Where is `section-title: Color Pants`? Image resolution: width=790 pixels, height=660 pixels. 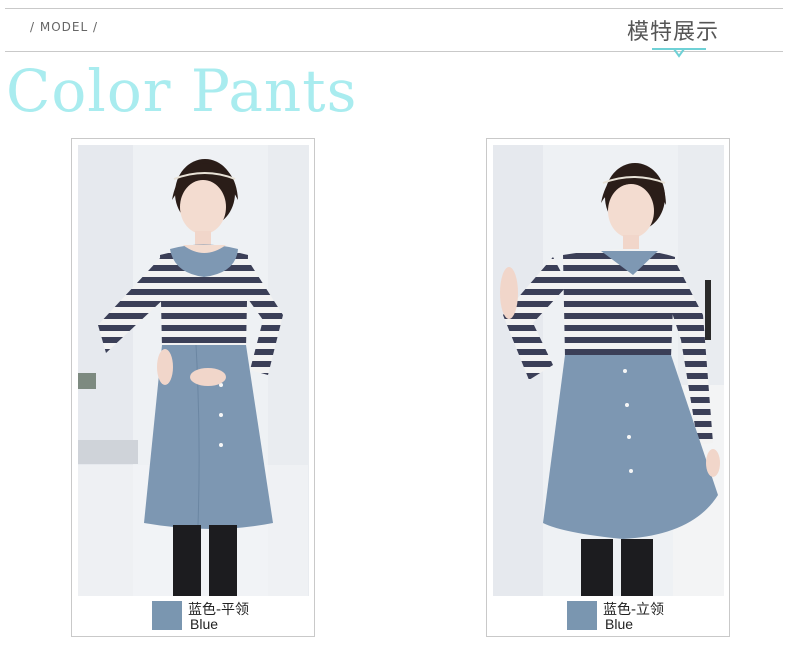 section-title: Color Pants is located at coordinates (182, 91).